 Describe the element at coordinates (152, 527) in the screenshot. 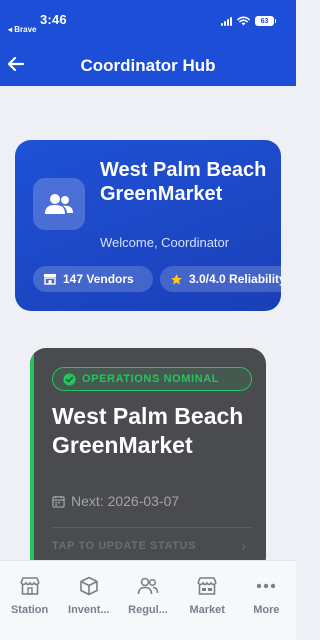

I see `divider` at that location.